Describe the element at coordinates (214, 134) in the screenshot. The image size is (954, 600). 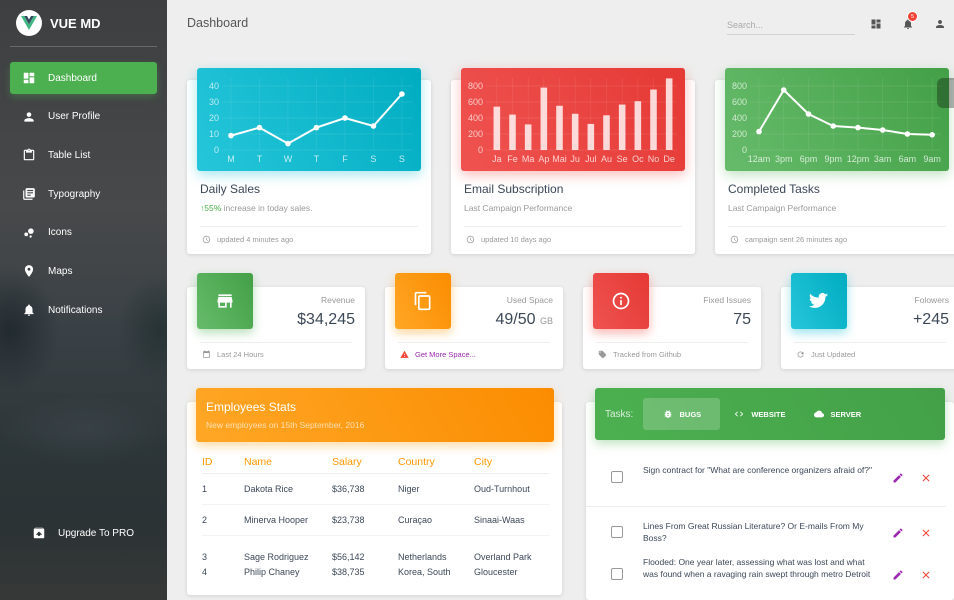
I see `y-tick-label: 10` at that location.